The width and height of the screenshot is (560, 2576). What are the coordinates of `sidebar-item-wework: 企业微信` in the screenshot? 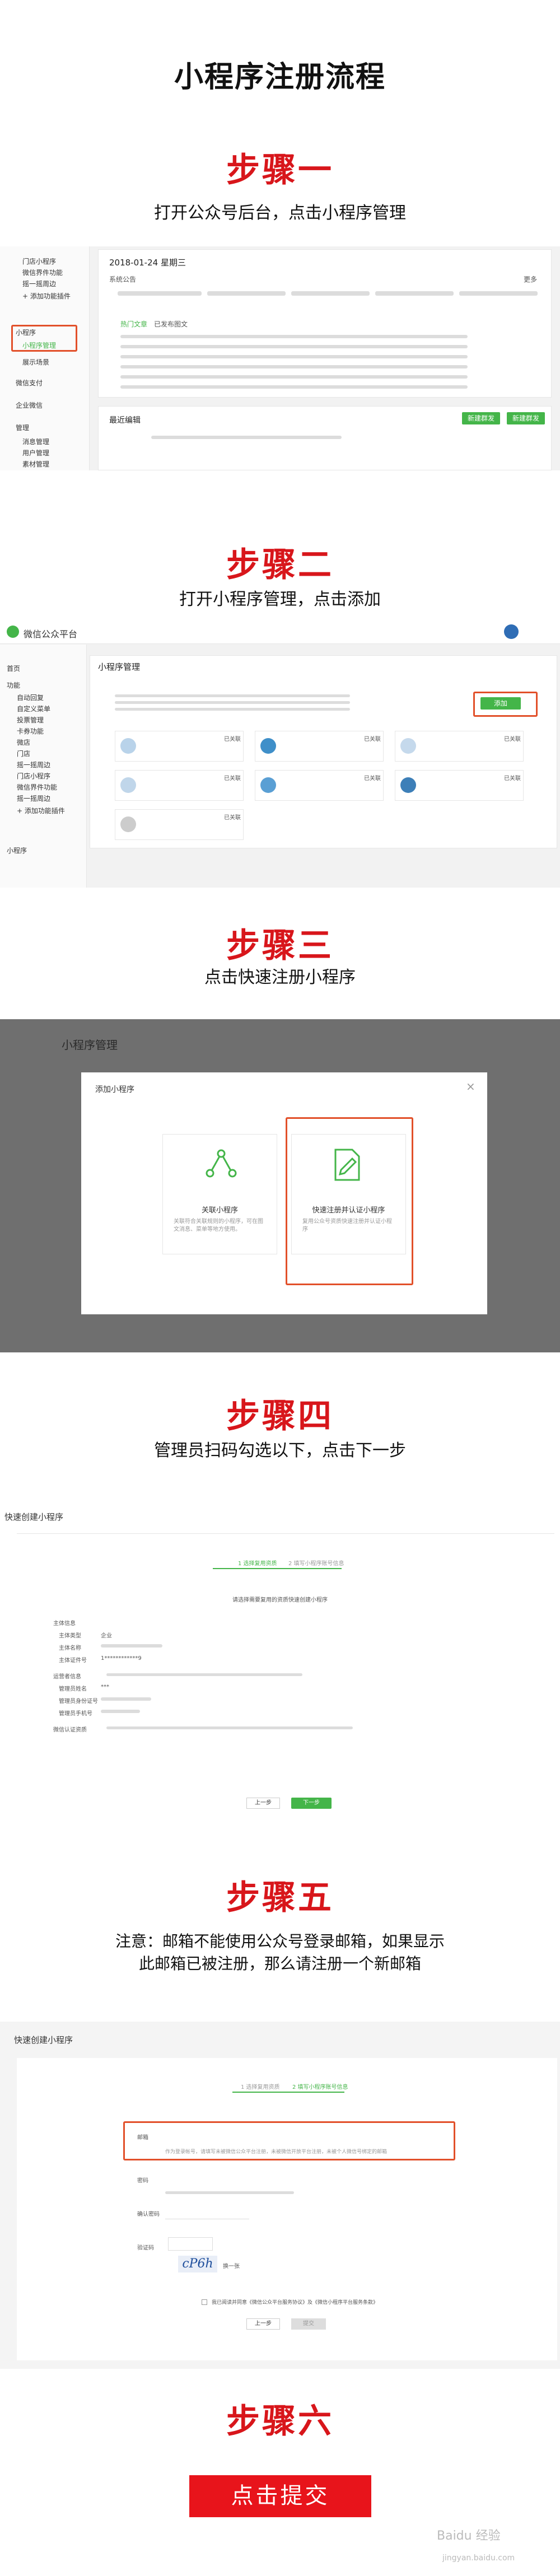 It's located at (30, 405).